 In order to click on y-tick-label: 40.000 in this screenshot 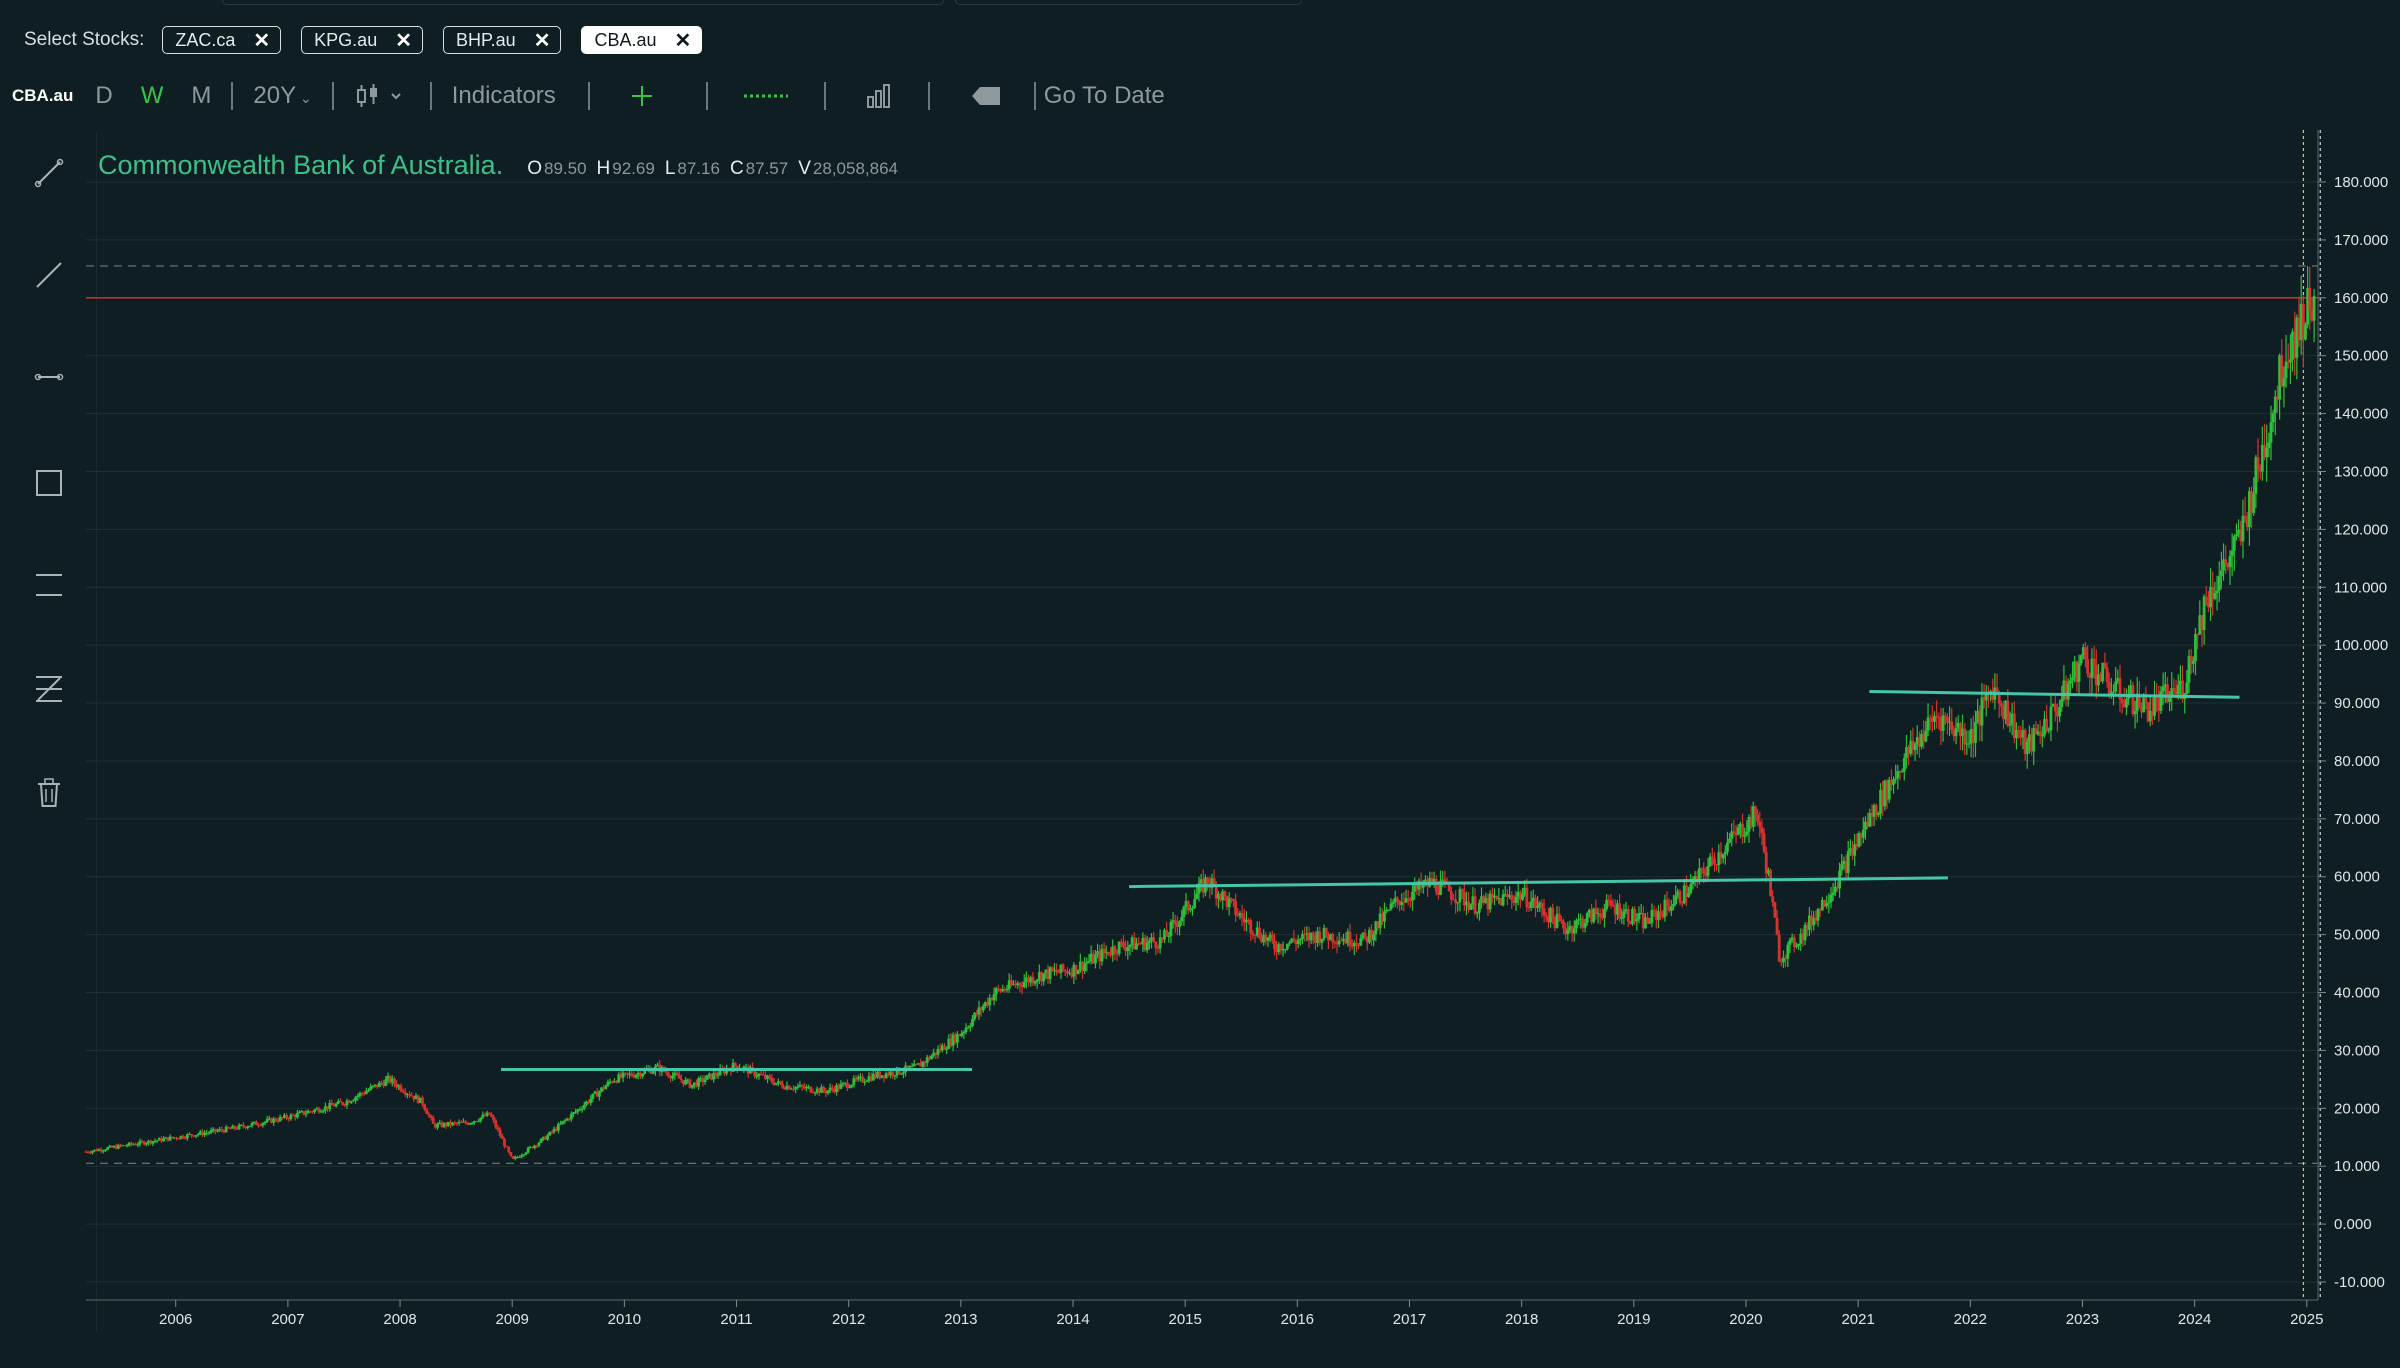, I will do `click(2357, 993)`.